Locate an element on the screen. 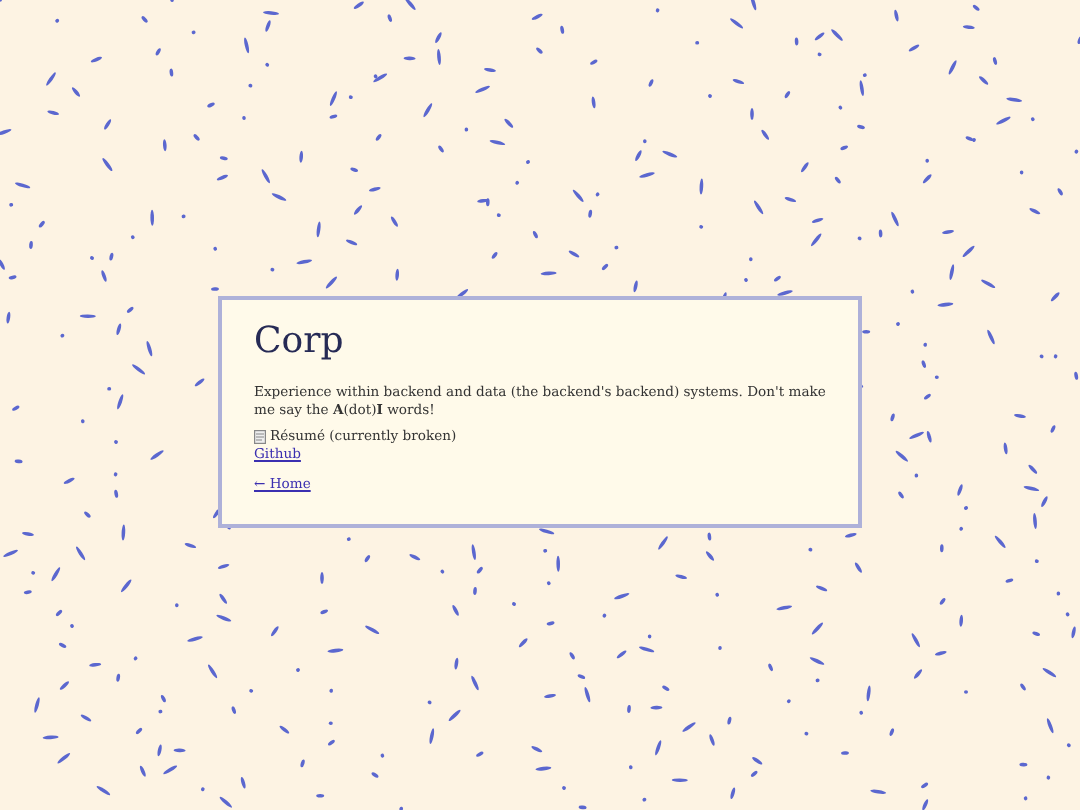  page-title: Corp is located at coordinates (299, 342).